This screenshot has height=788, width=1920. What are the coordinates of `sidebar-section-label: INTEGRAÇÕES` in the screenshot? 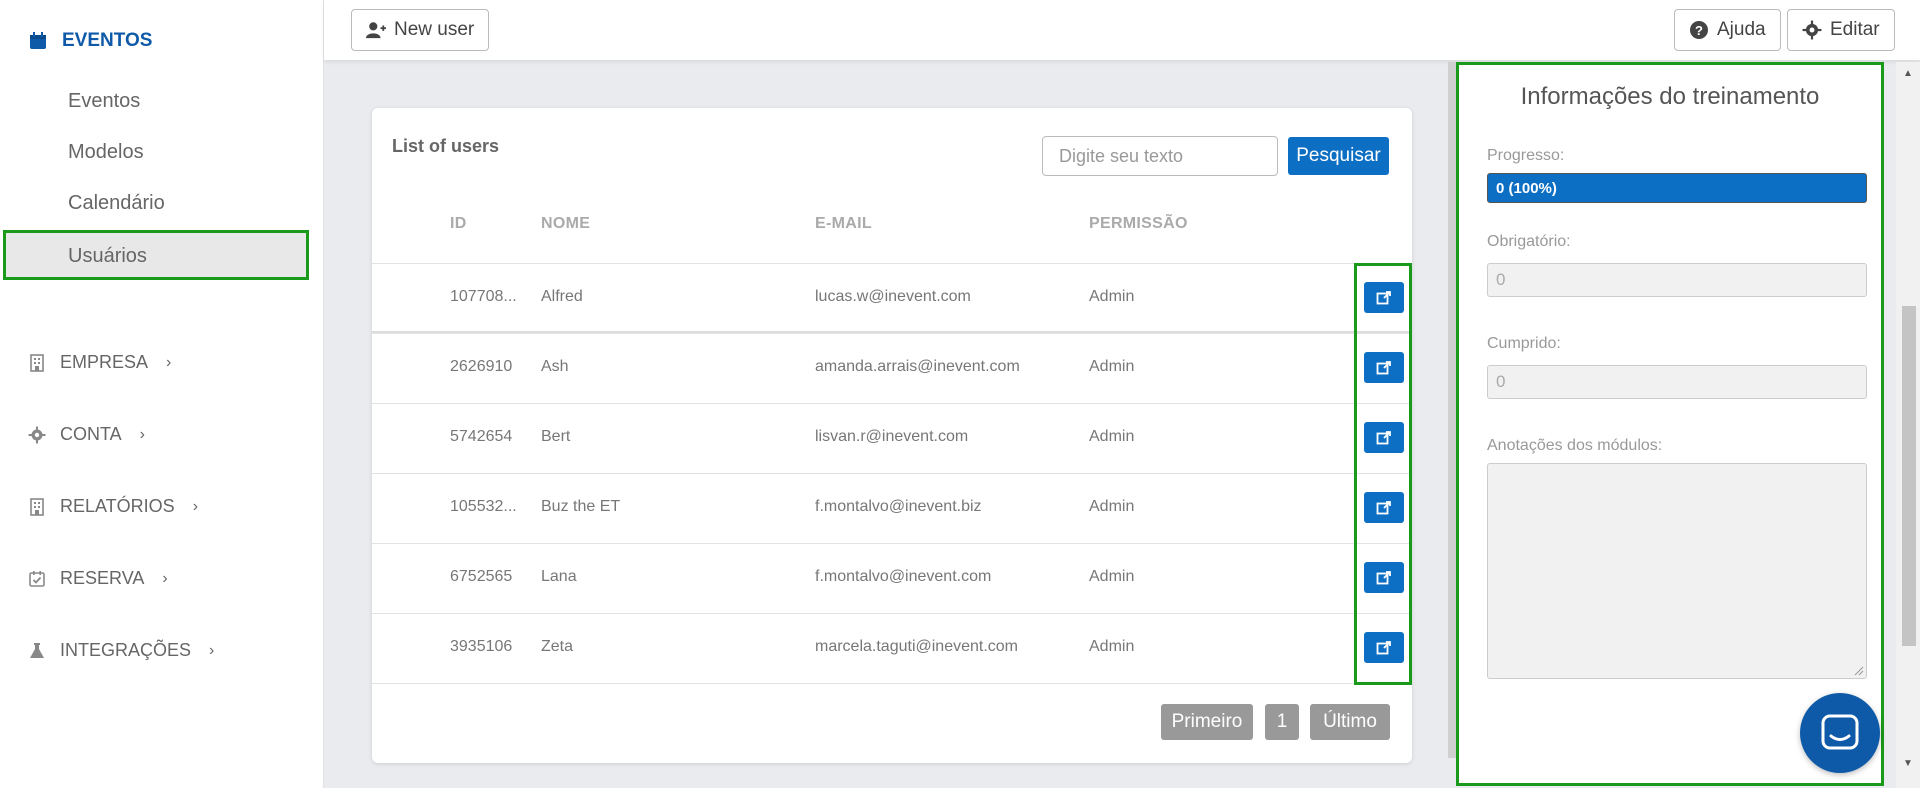 It's located at (126, 650).